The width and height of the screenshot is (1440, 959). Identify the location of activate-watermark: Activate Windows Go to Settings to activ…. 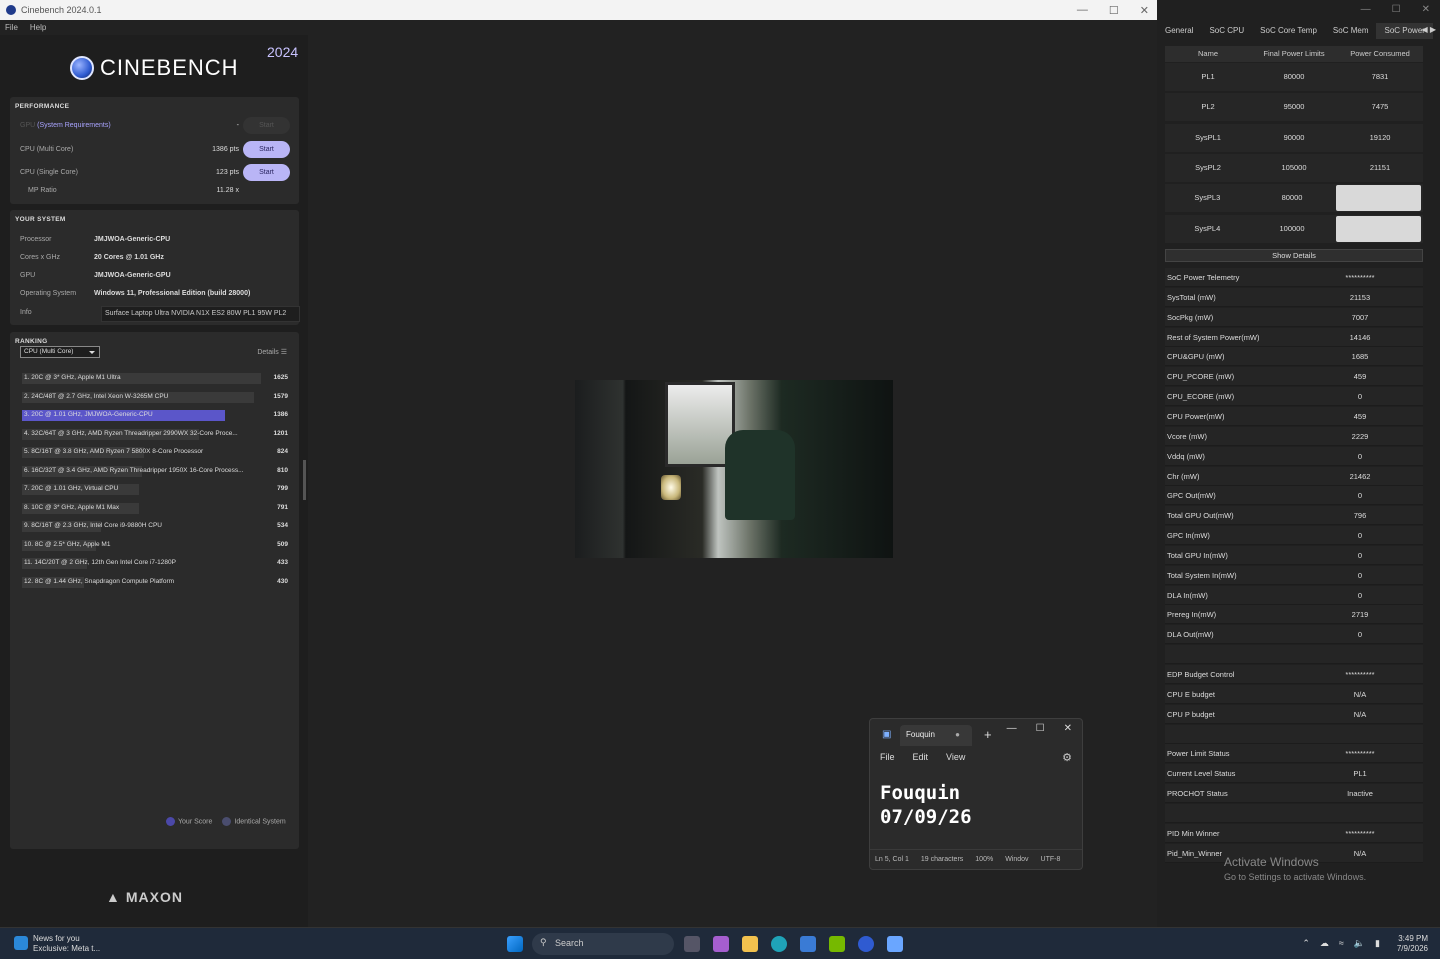
(1295, 868).